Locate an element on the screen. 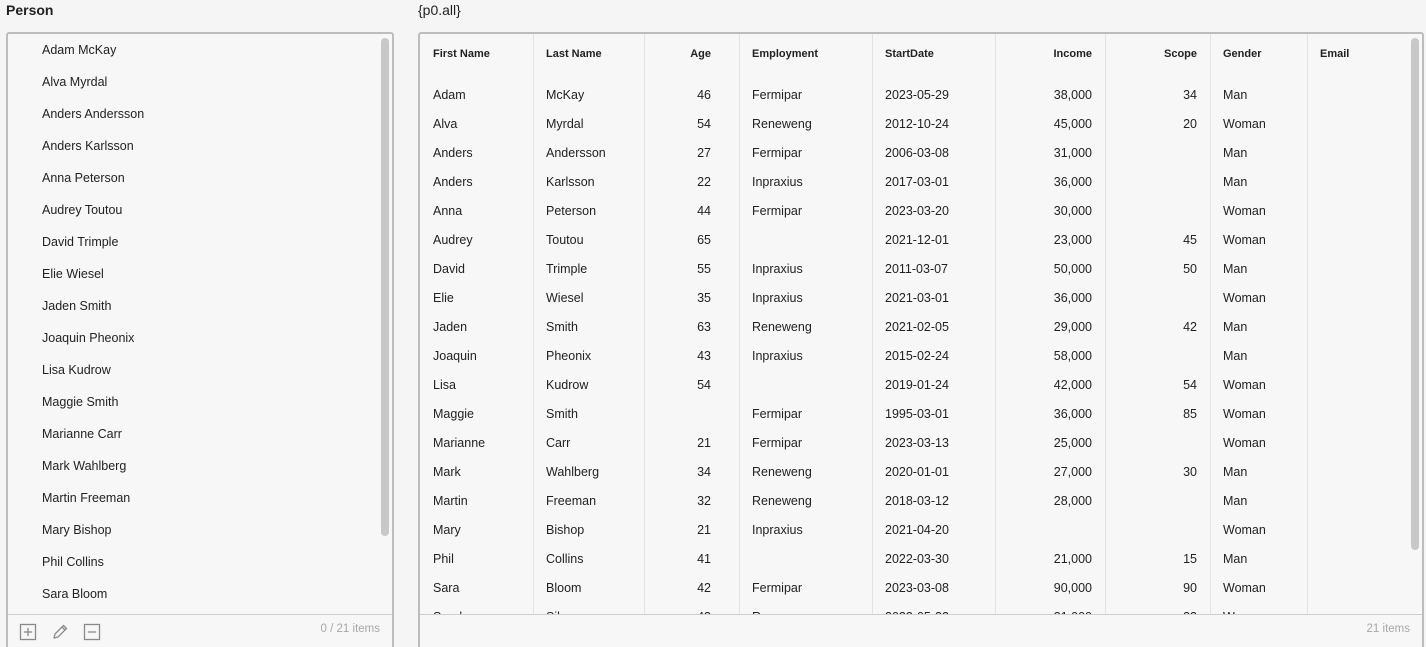 This screenshot has width=1426, height=647. column-header: Scope is located at coordinates (1153, 54).